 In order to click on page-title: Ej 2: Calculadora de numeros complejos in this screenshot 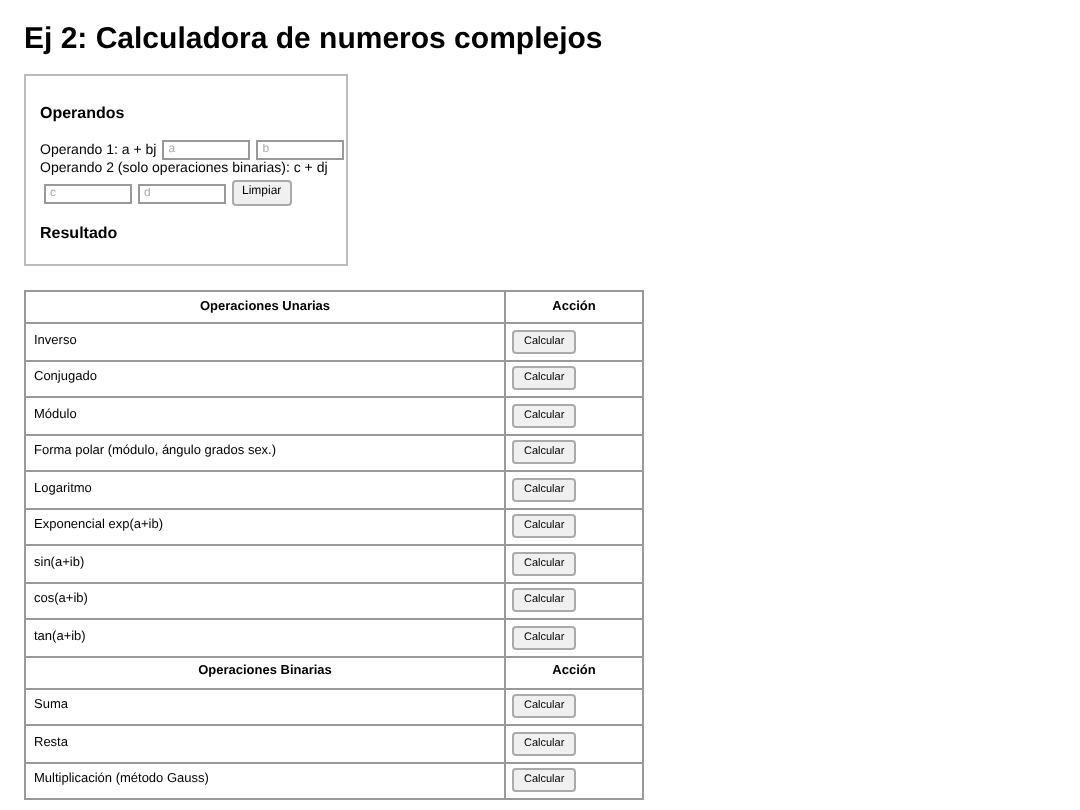, I will do `click(313, 39)`.